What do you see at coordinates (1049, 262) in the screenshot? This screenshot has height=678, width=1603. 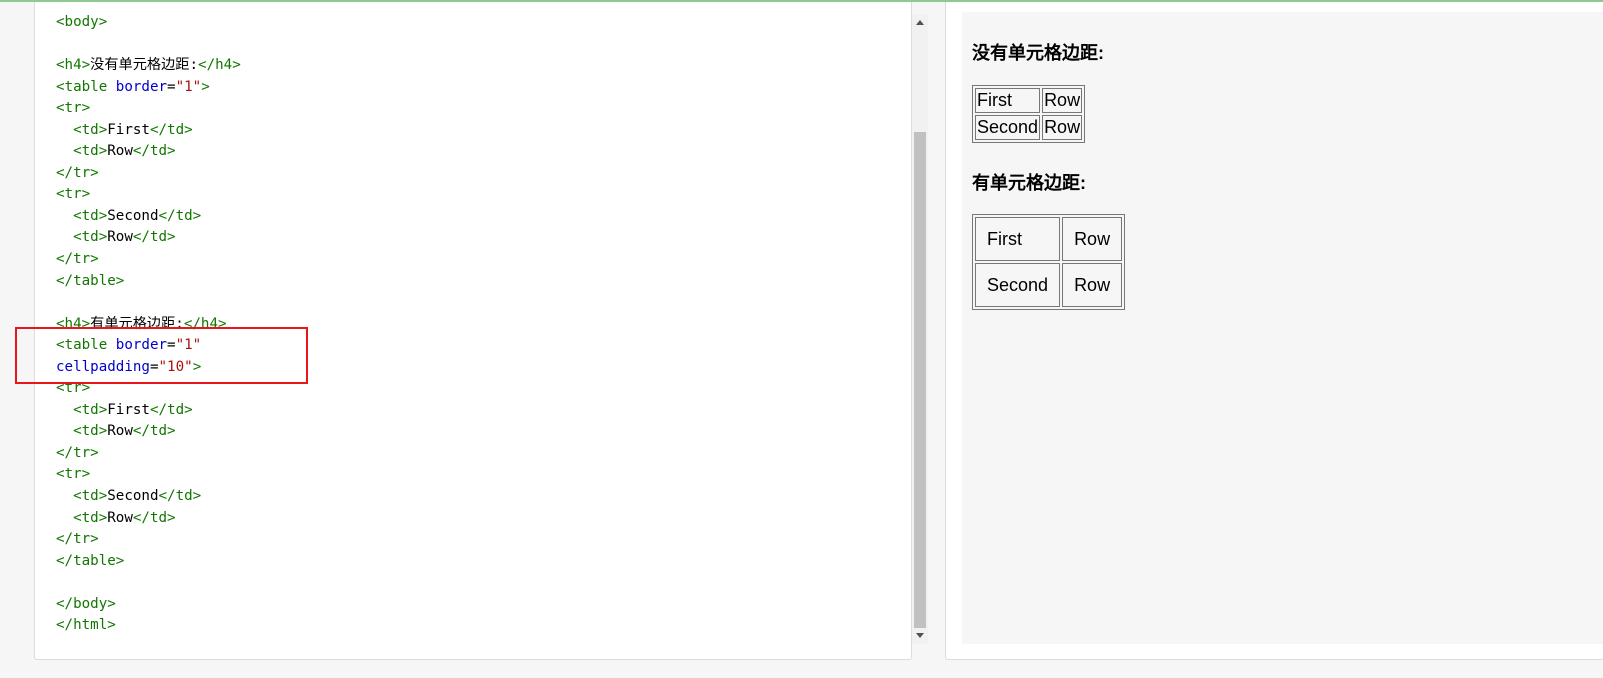 I see `table-with-padding: First Row Second Row` at bounding box center [1049, 262].